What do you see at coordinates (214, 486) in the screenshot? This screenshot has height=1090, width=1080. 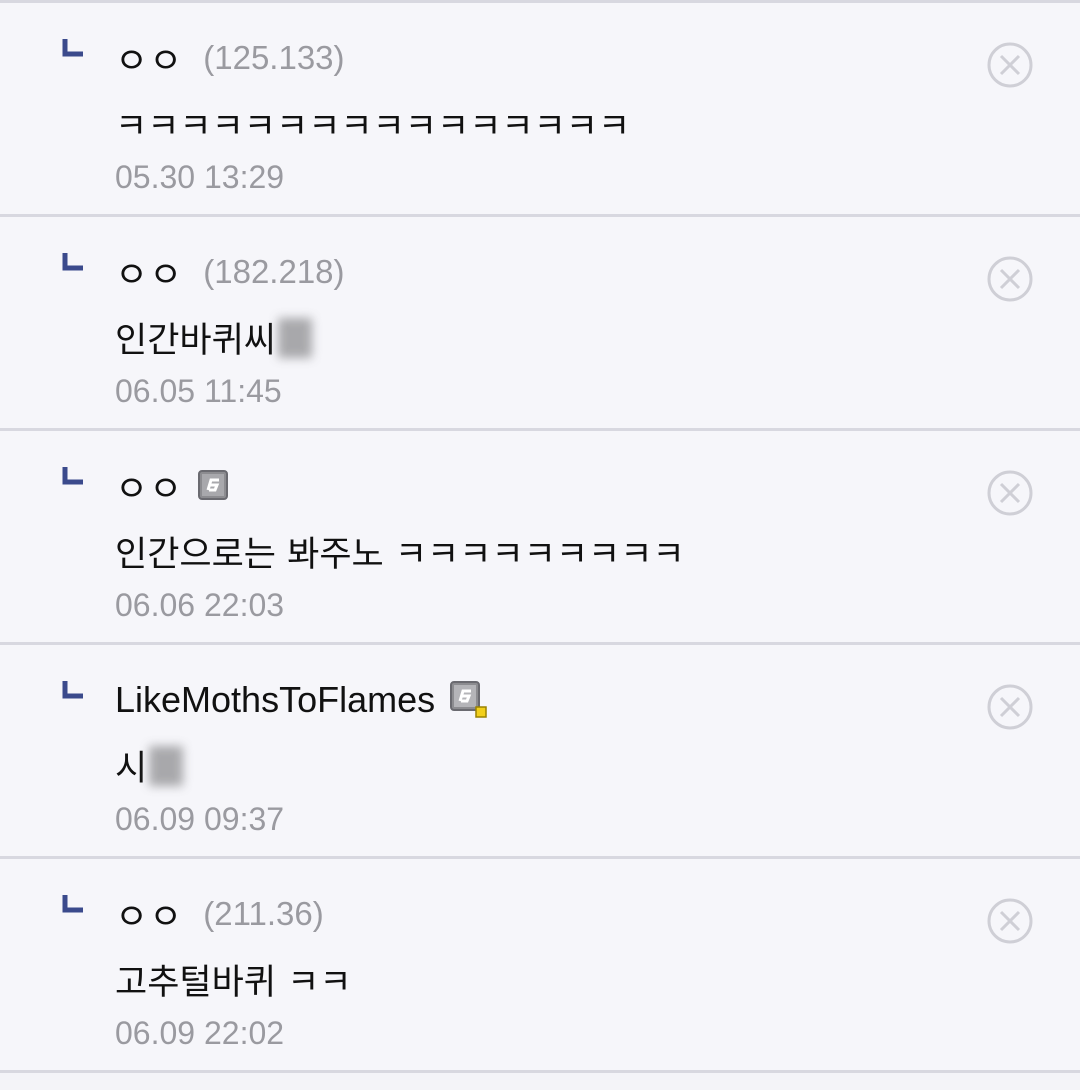 I see `fixed-nick-icon` at bounding box center [214, 486].